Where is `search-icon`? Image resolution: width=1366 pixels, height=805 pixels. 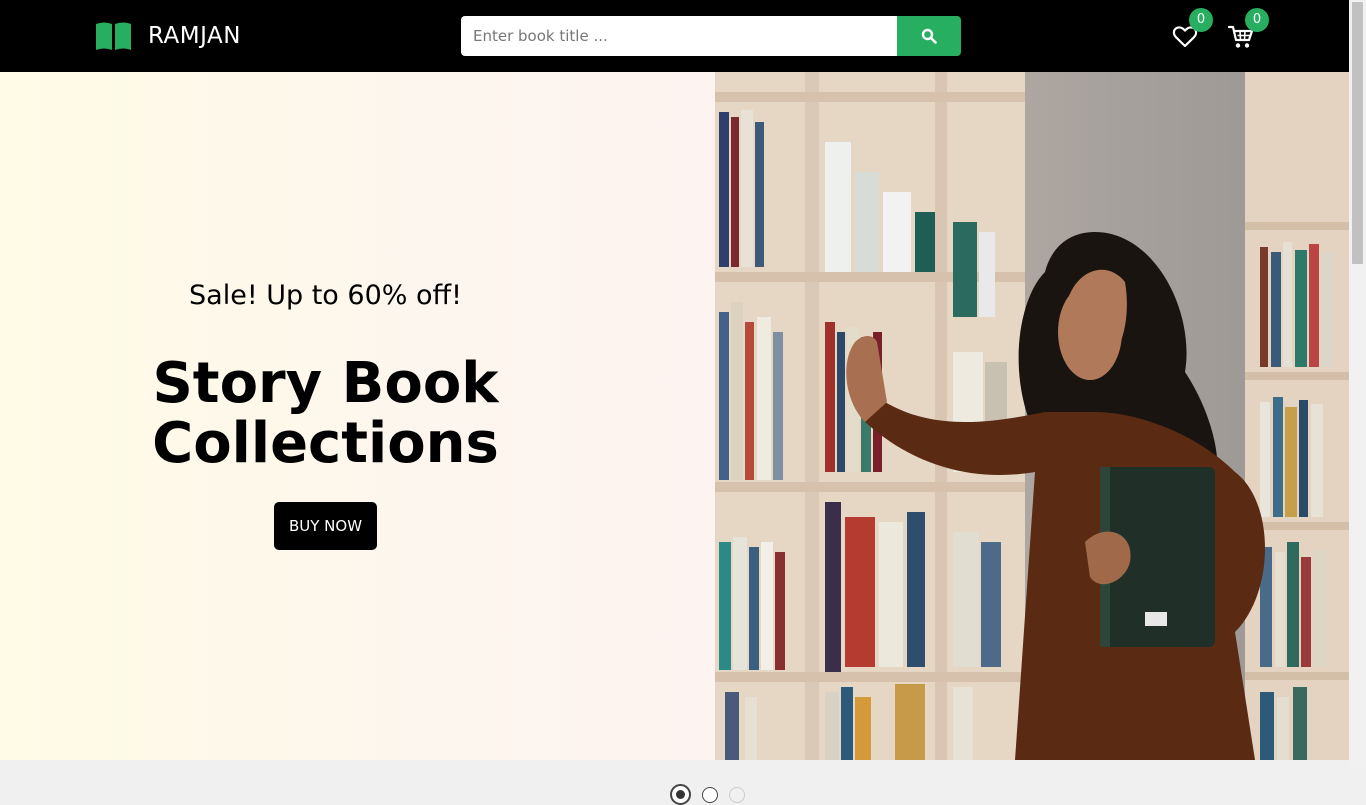
search-icon is located at coordinates (929, 36).